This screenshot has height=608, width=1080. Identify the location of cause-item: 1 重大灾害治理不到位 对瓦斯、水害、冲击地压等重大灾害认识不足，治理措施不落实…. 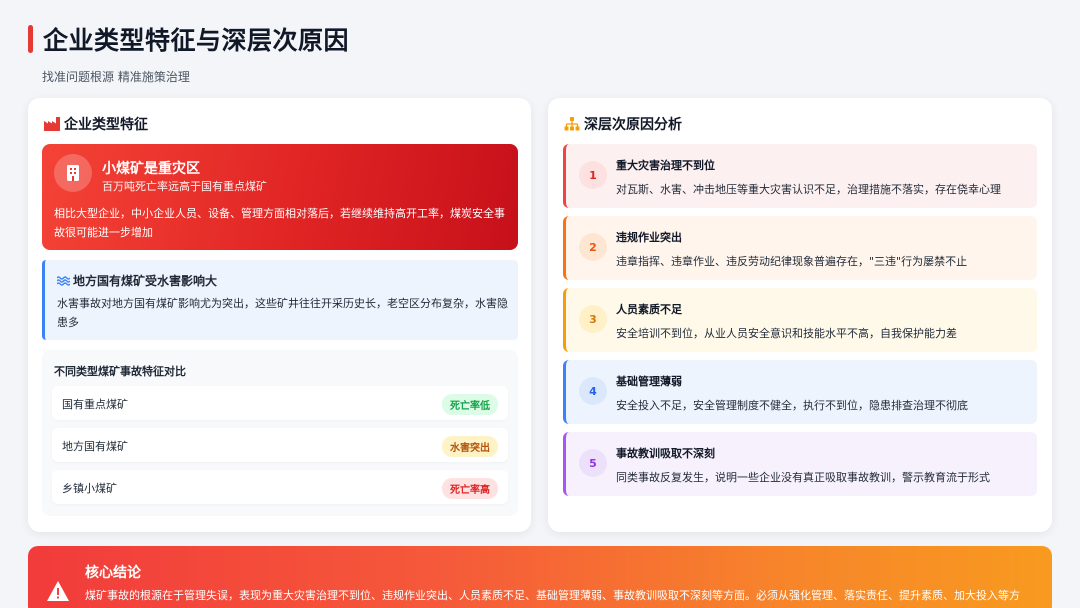
(800, 176).